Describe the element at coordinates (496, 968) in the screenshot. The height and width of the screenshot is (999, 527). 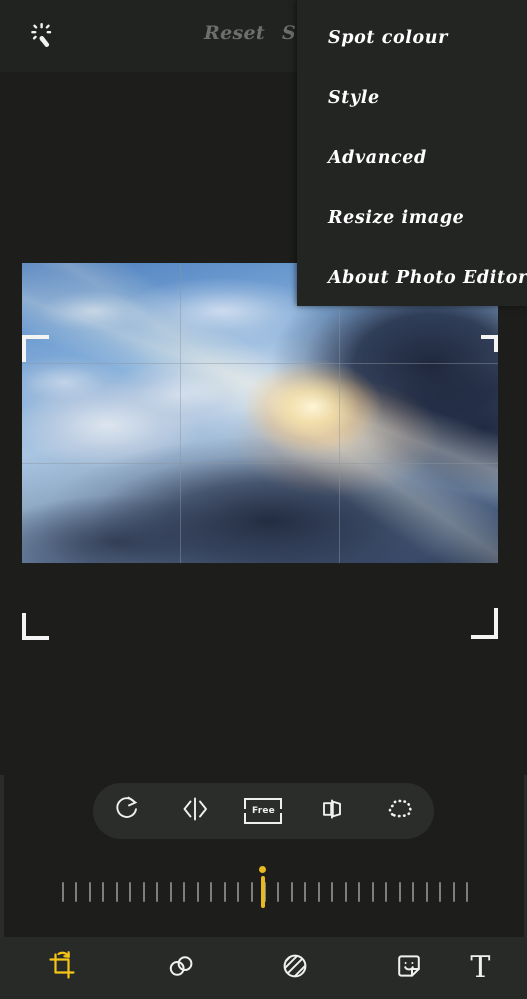
I see `nav-item-text: T` at that location.